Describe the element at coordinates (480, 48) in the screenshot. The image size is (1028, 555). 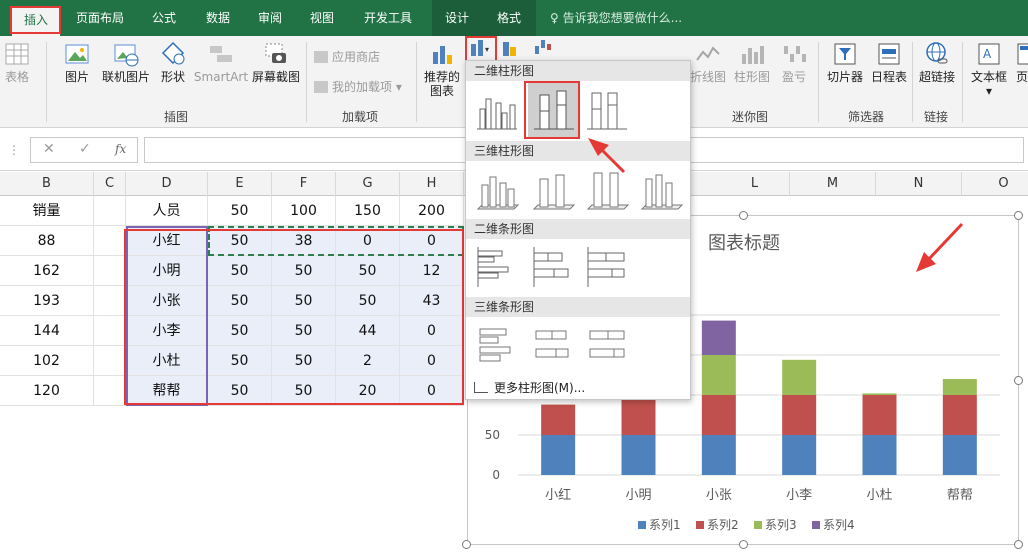
I see `column-chart-dropdown-button: ▾` at that location.